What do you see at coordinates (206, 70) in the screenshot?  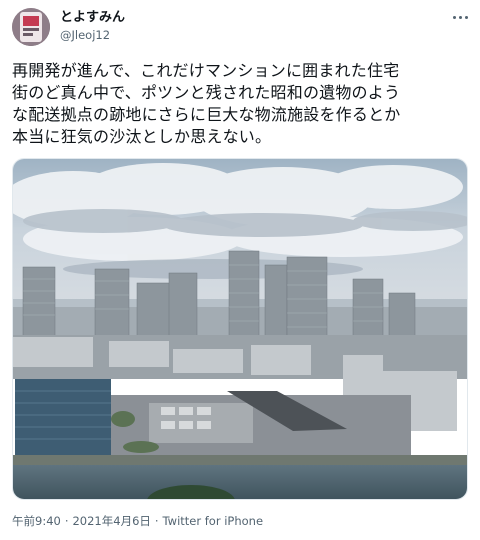 I see `tweet-text-line: 再開発が進んで、これだけマンションに囲まれた住宅` at bounding box center [206, 70].